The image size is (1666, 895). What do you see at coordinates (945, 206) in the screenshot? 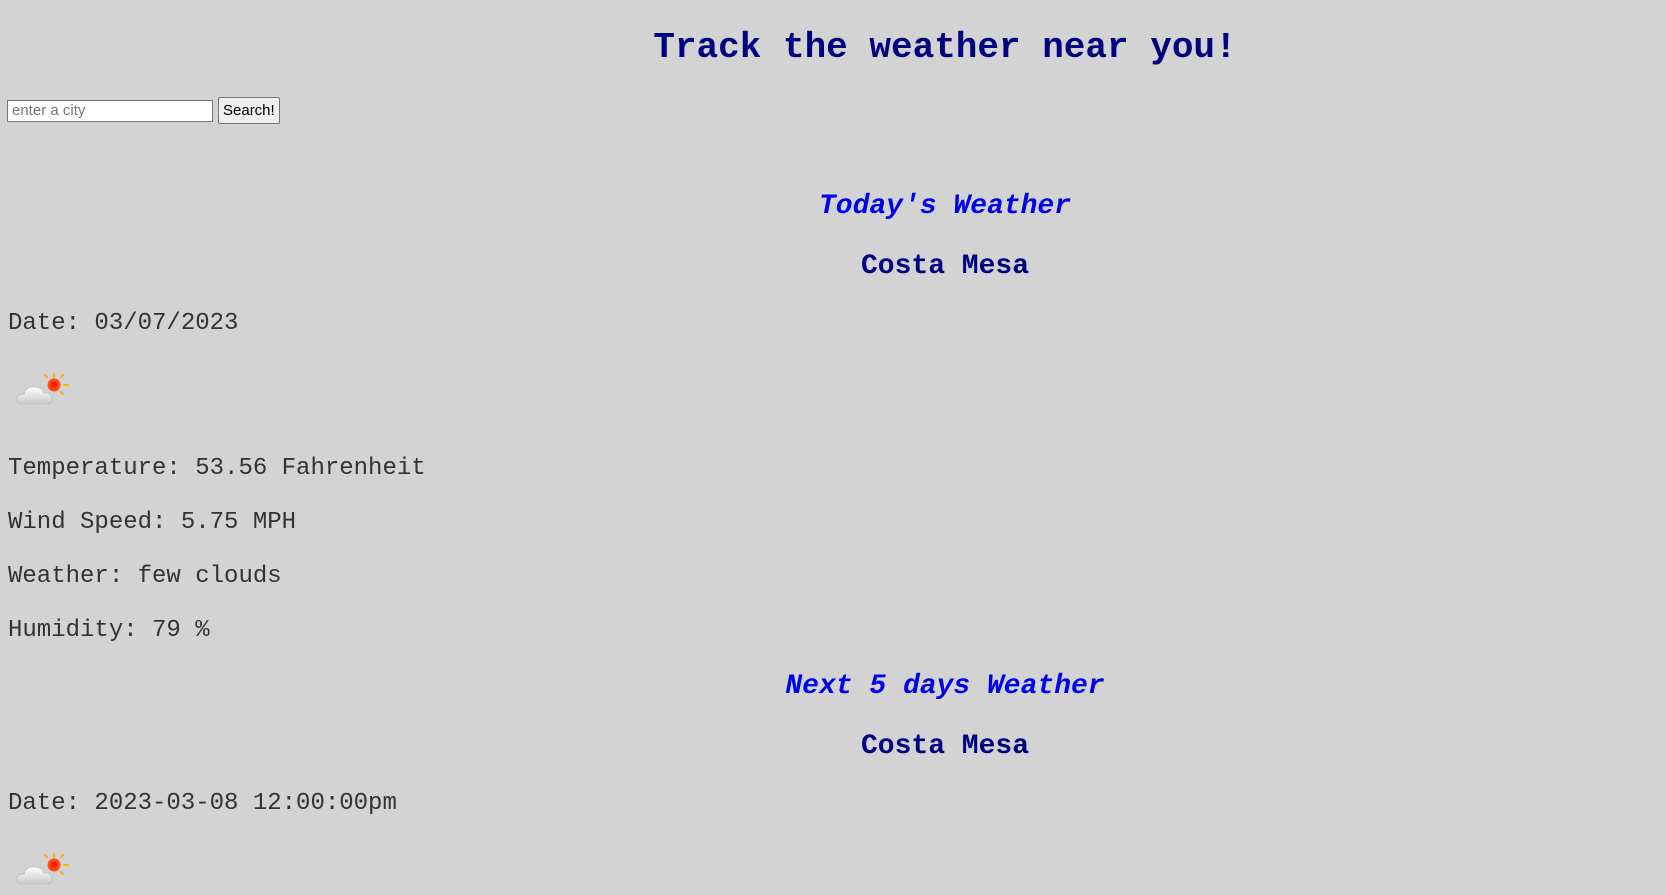
I see `todays-weather-heading: Today's Weather` at bounding box center [945, 206].